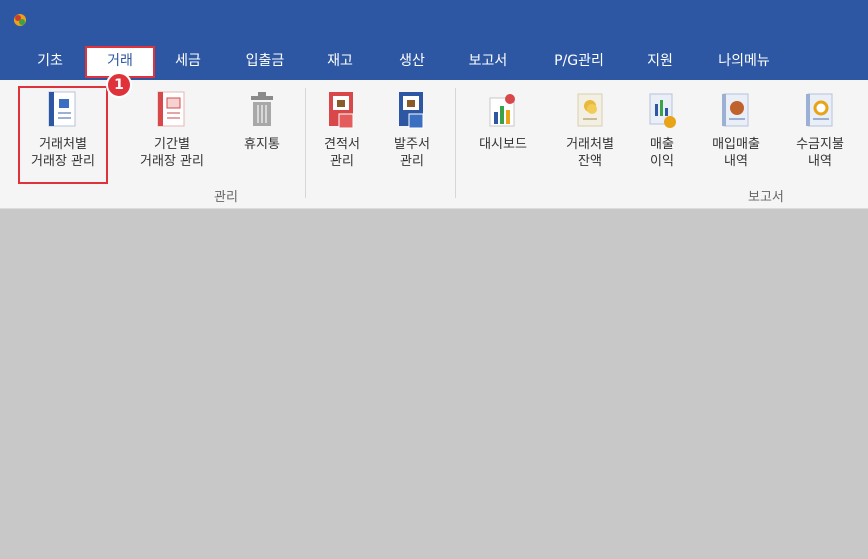 The height and width of the screenshot is (559, 868). What do you see at coordinates (172, 132) in the screenshot?
I see `period-ledger-button: 기간별 거래장 관리` at bounding box center [172, 132].